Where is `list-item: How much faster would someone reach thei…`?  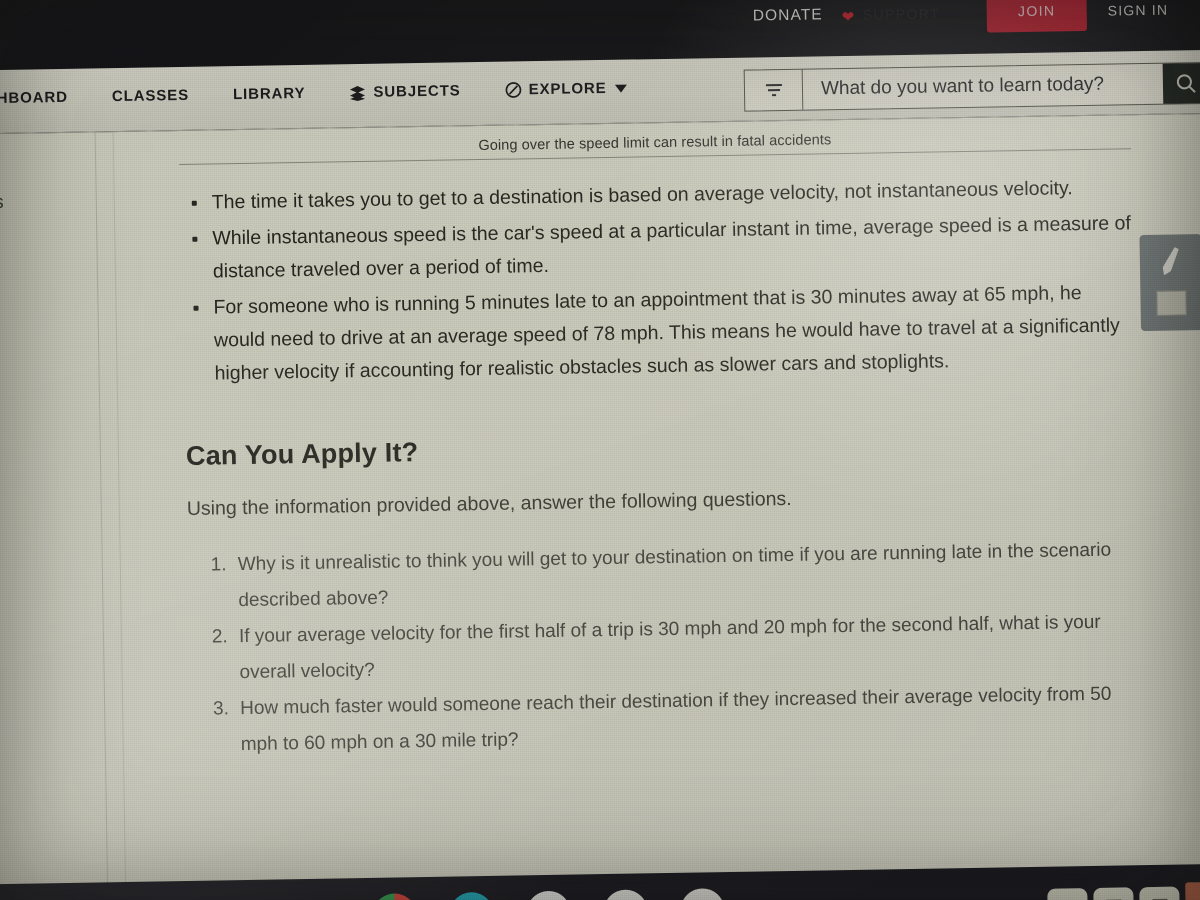 list-item: How much faster would someone reach thei… is located at coordinates (687, 719).